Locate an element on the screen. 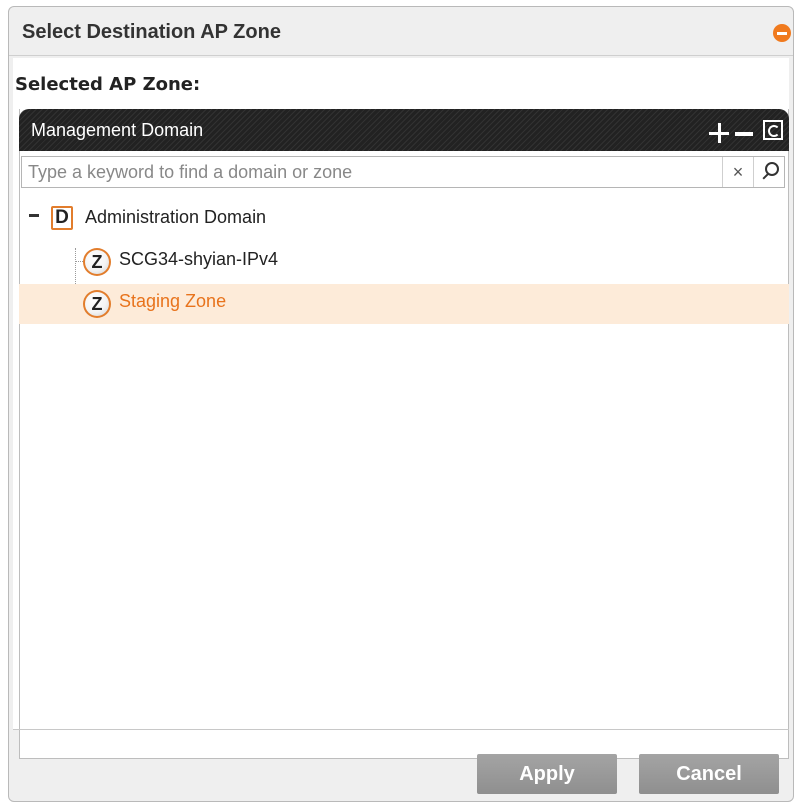 The width and height of the screenshot is (796, 805). close-icon is located at coordinates (782, 33).